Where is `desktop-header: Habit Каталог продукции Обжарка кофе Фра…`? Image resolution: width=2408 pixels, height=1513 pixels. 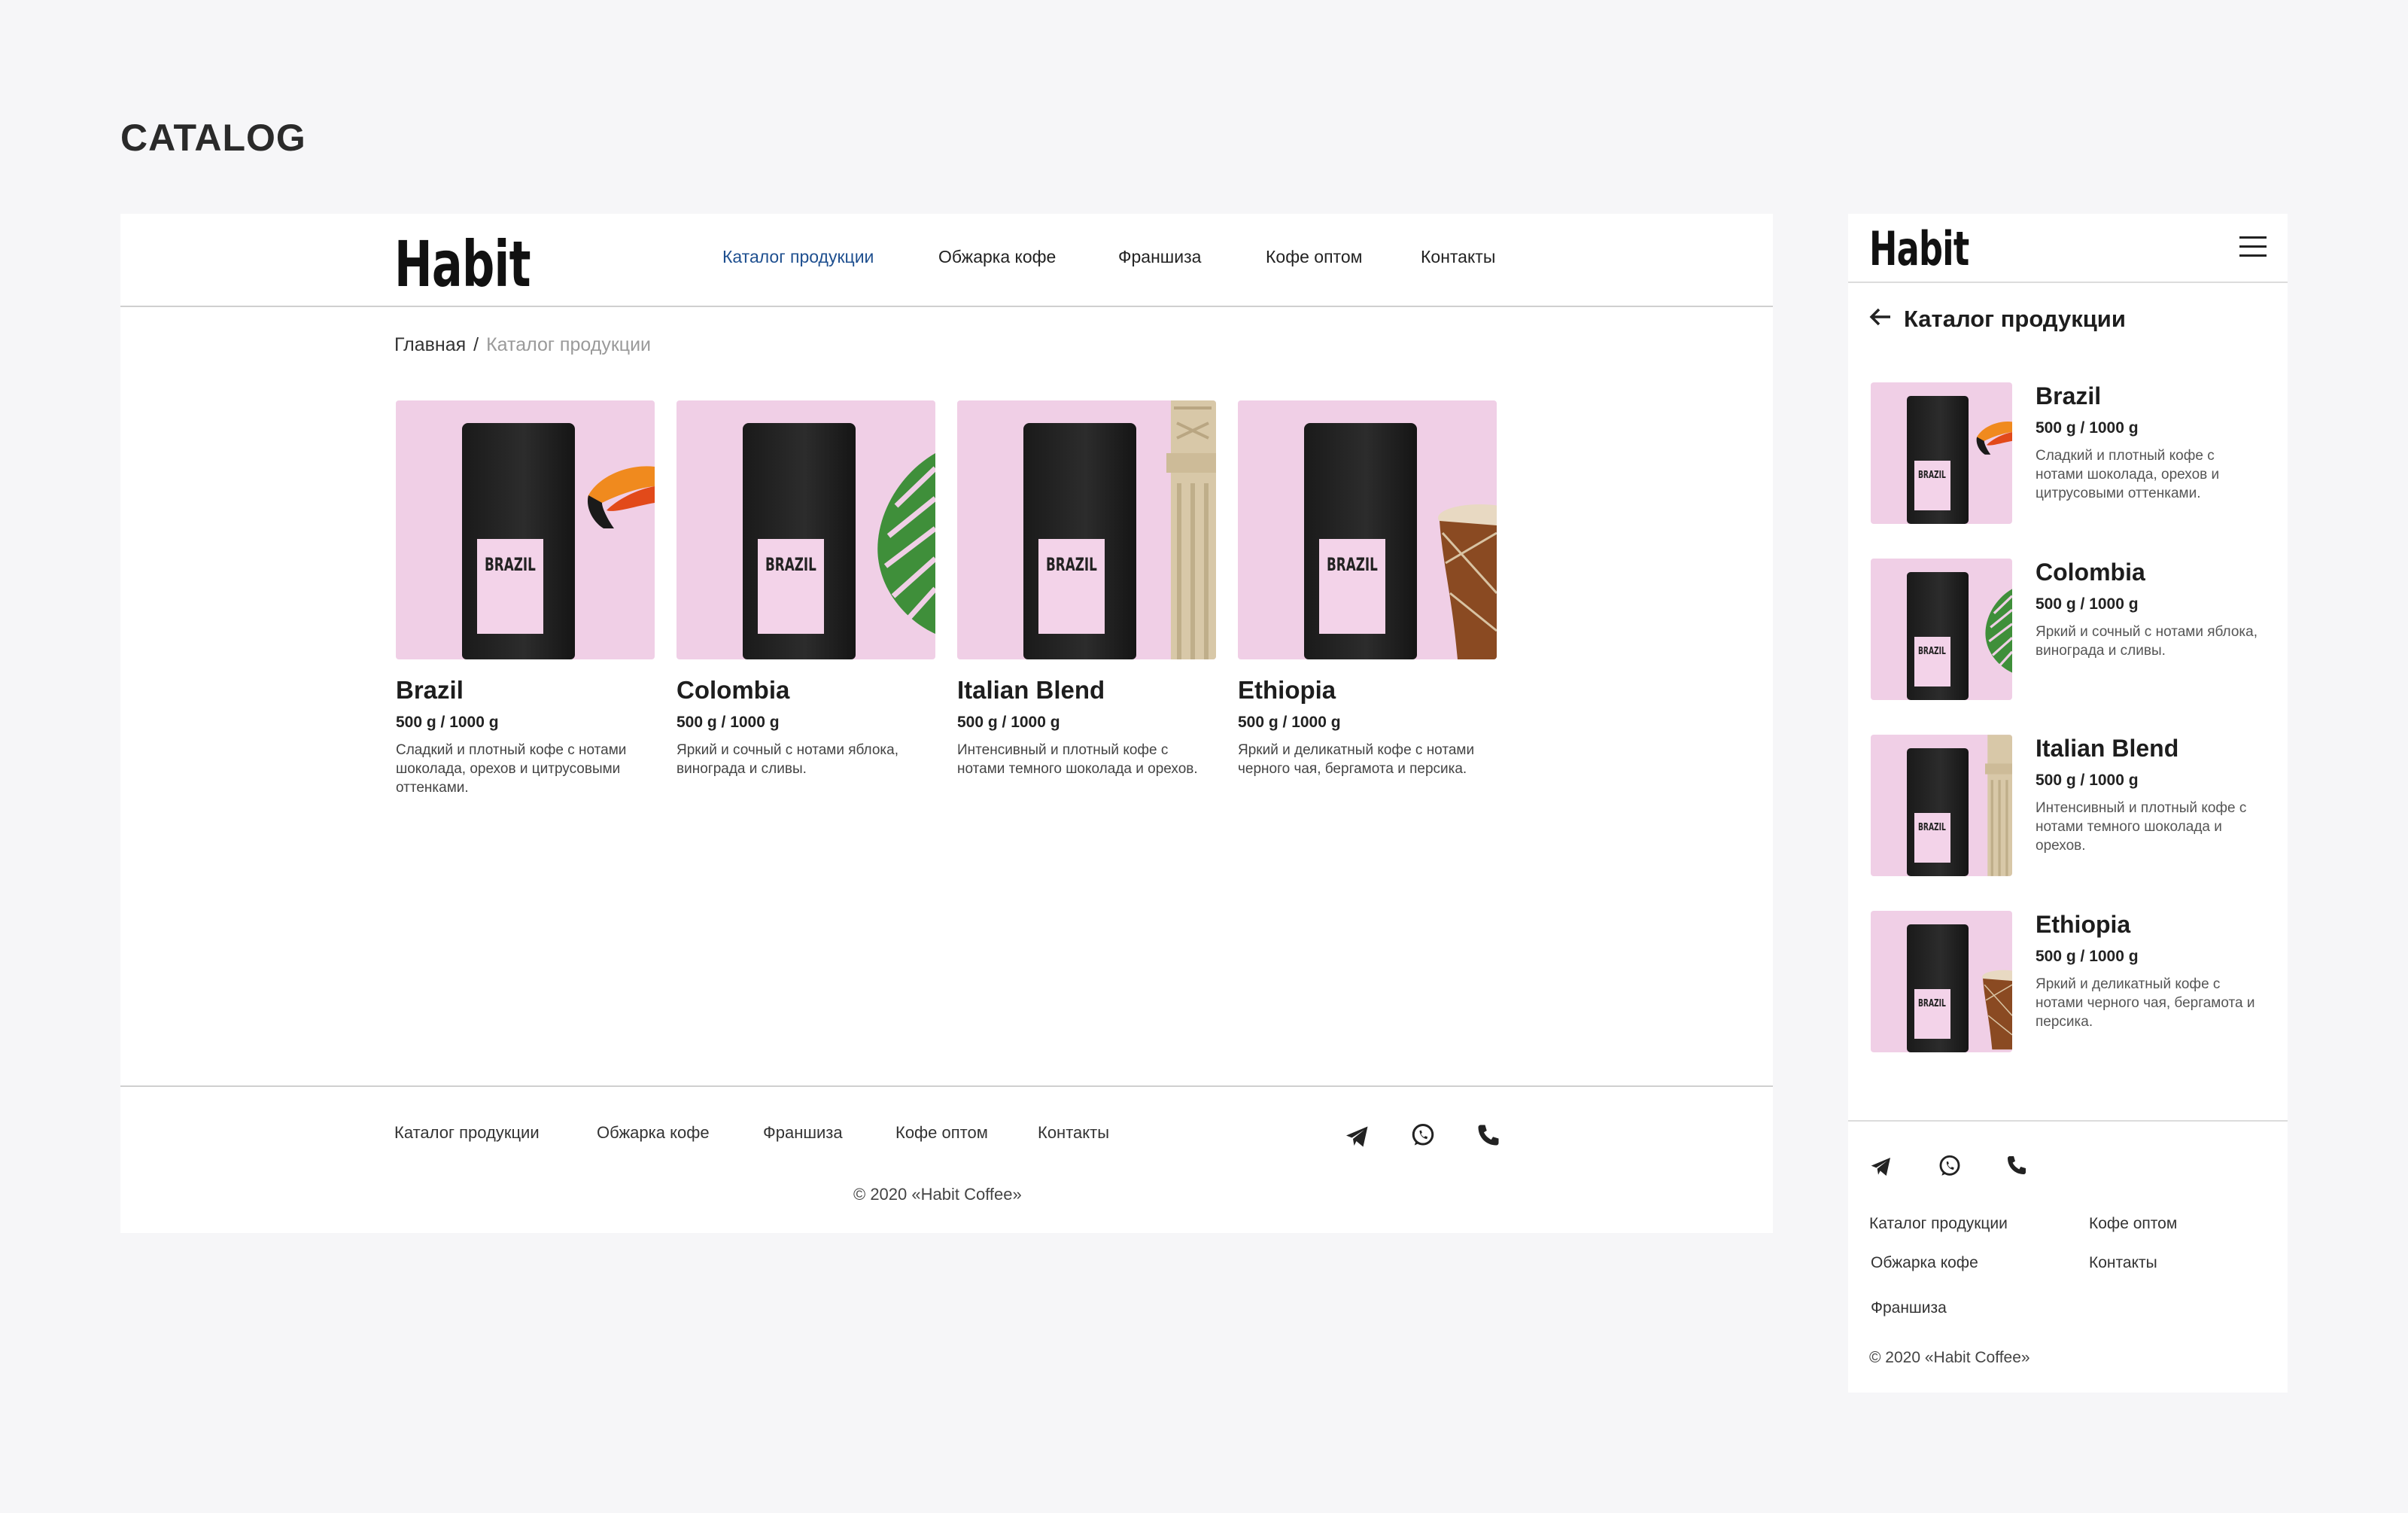 desktop-header: Habit Каталог продукции Обжарка кофе Фра… is located at coordinates (946, 260).